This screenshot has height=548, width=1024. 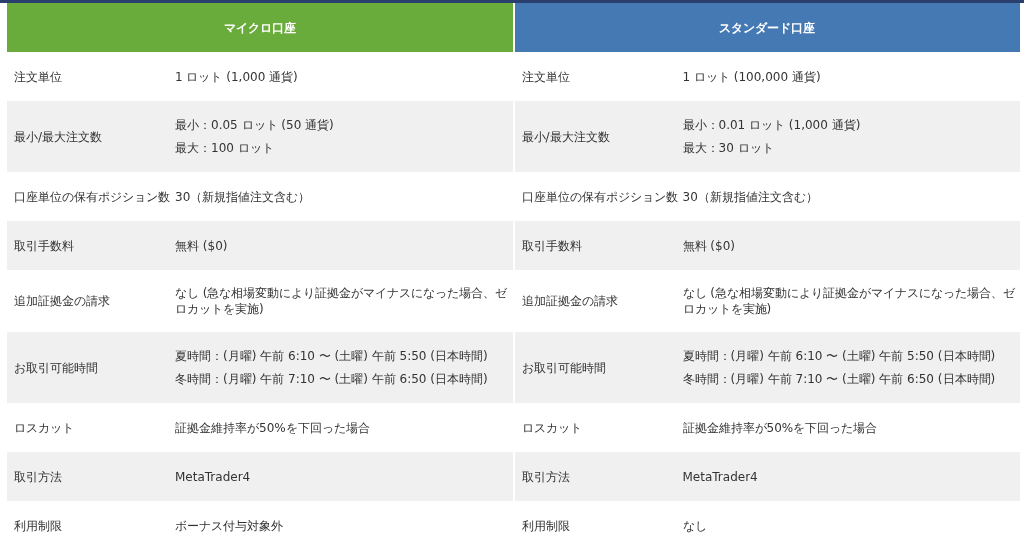 What do you see at coordinates (767, 27) in the screenshot?
I see `account-header: スタンダード口座` at bounding box center [767, 27].